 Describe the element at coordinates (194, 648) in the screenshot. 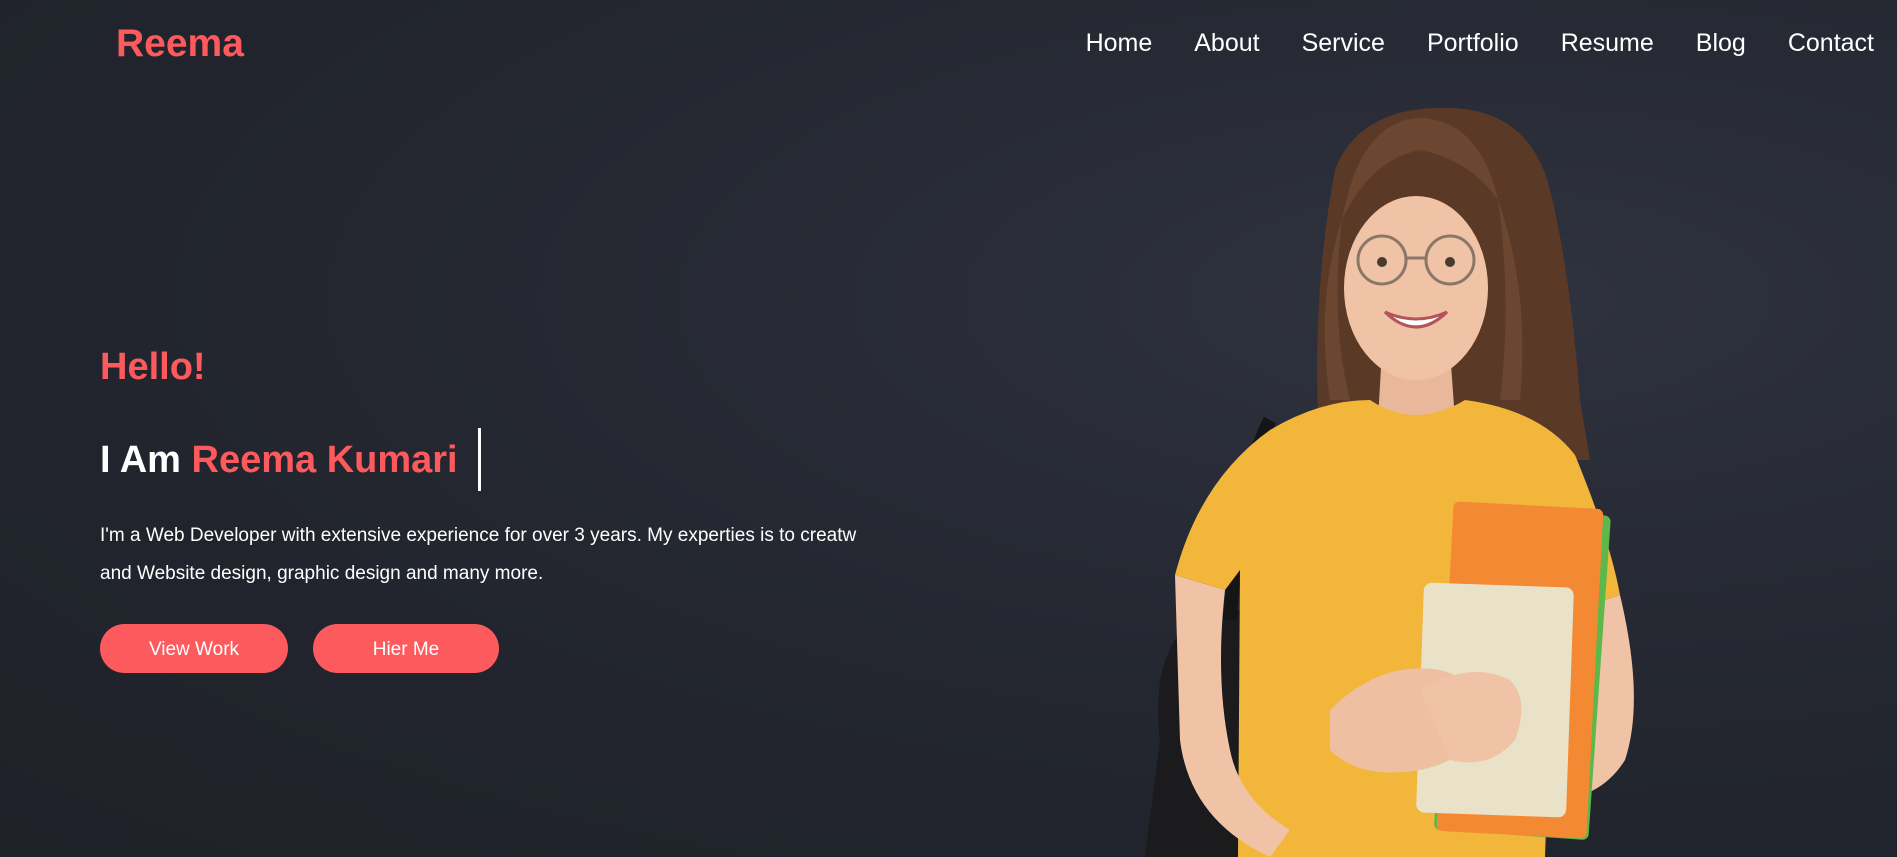

I see `view-work-button: View Work` at that location.